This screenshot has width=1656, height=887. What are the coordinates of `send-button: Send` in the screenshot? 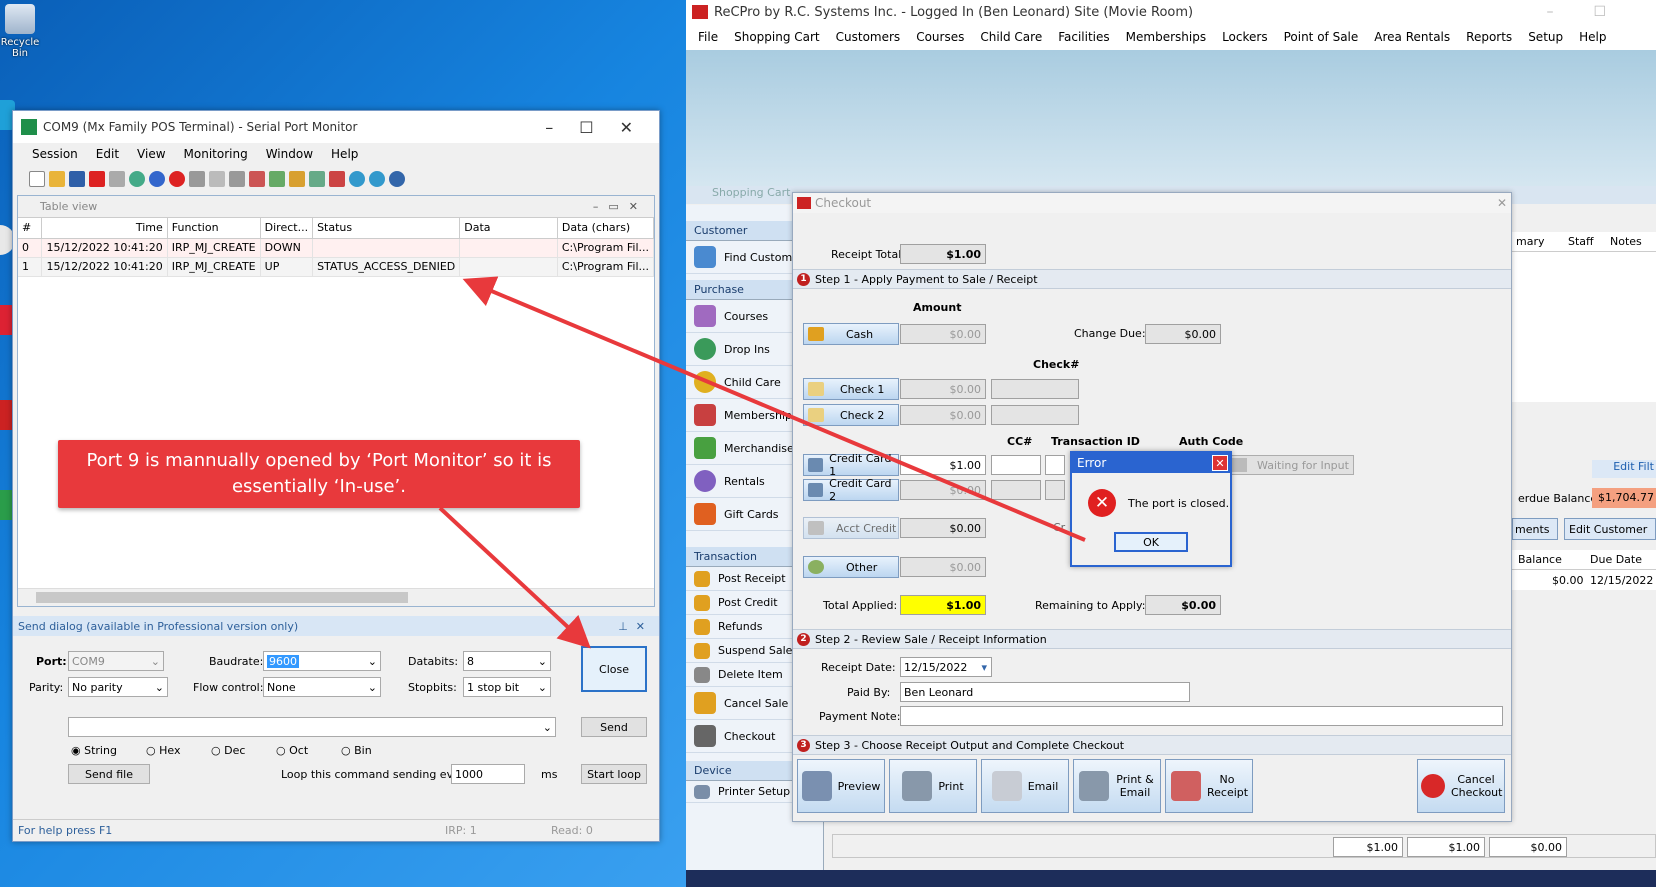 It's located at (614, 727).